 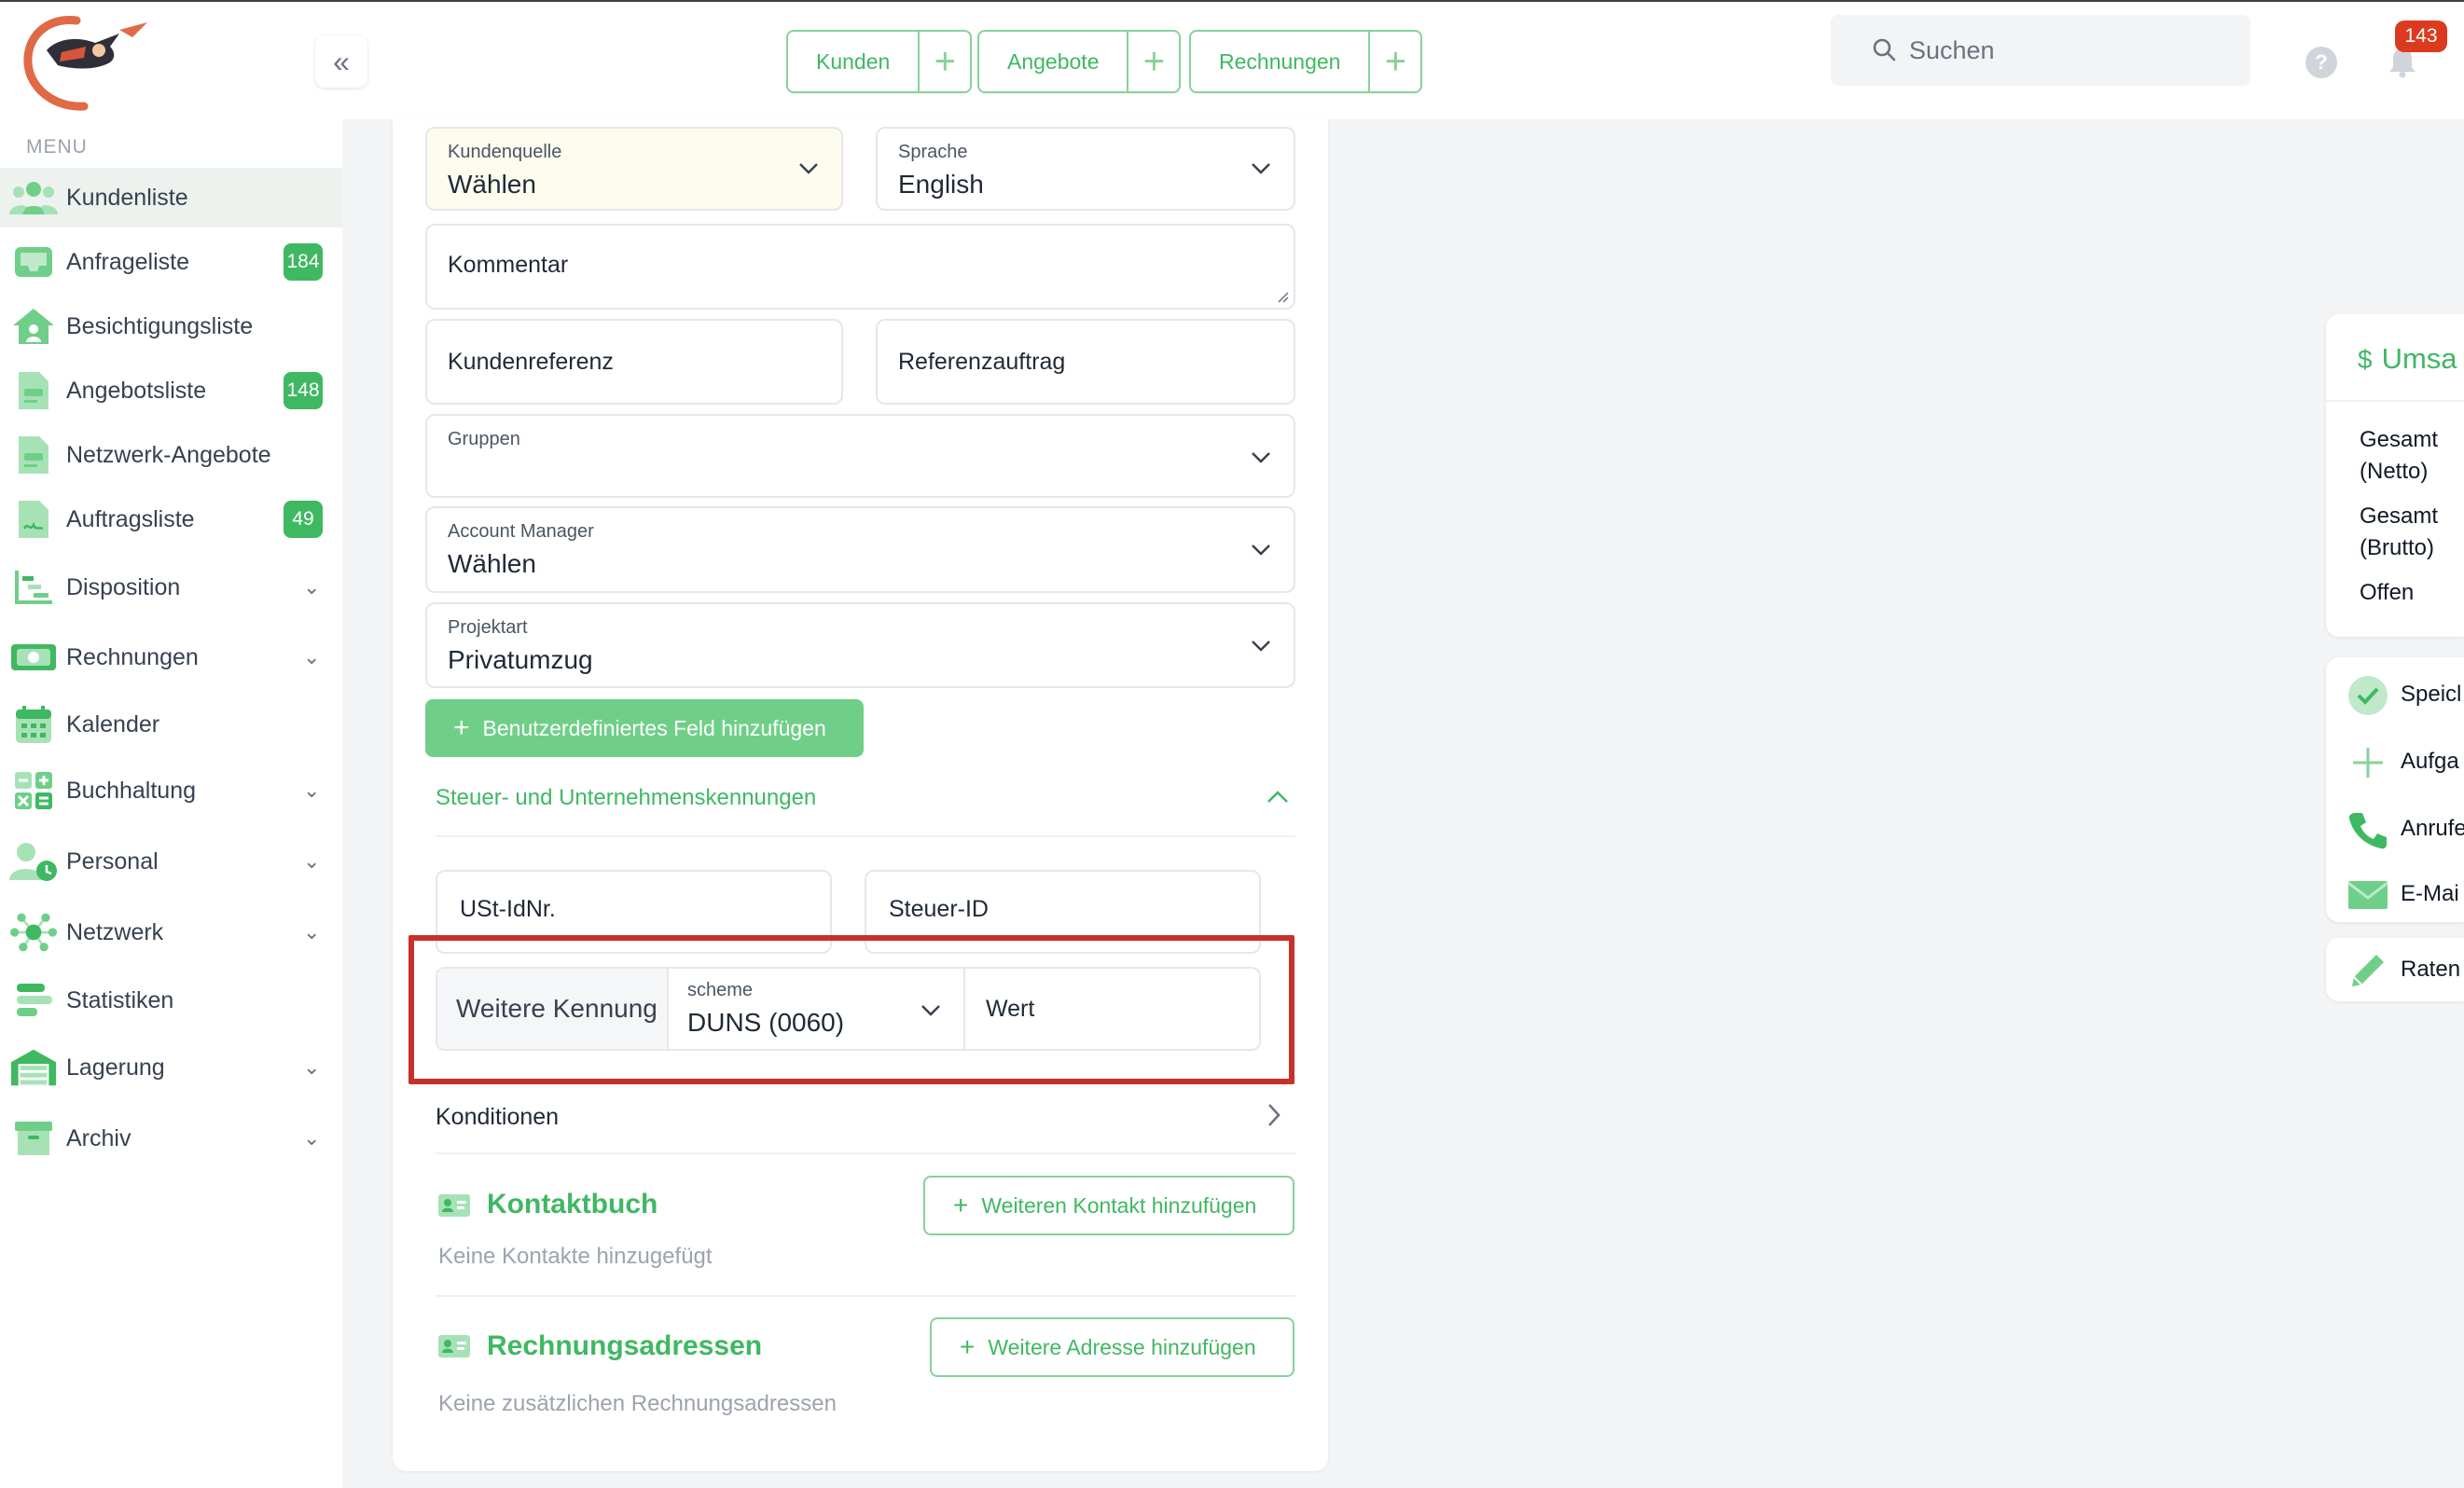 What do you see at coordinates (1112, 1347) in the screenshot?
I see `add-address-button: + Weitere Adresse hinzufügen` at bounding box center [1112, 1347].